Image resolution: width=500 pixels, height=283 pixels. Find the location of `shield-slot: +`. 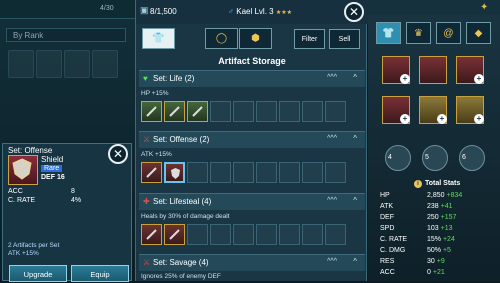

shield-slot: + is located at coordinates (470, 70).